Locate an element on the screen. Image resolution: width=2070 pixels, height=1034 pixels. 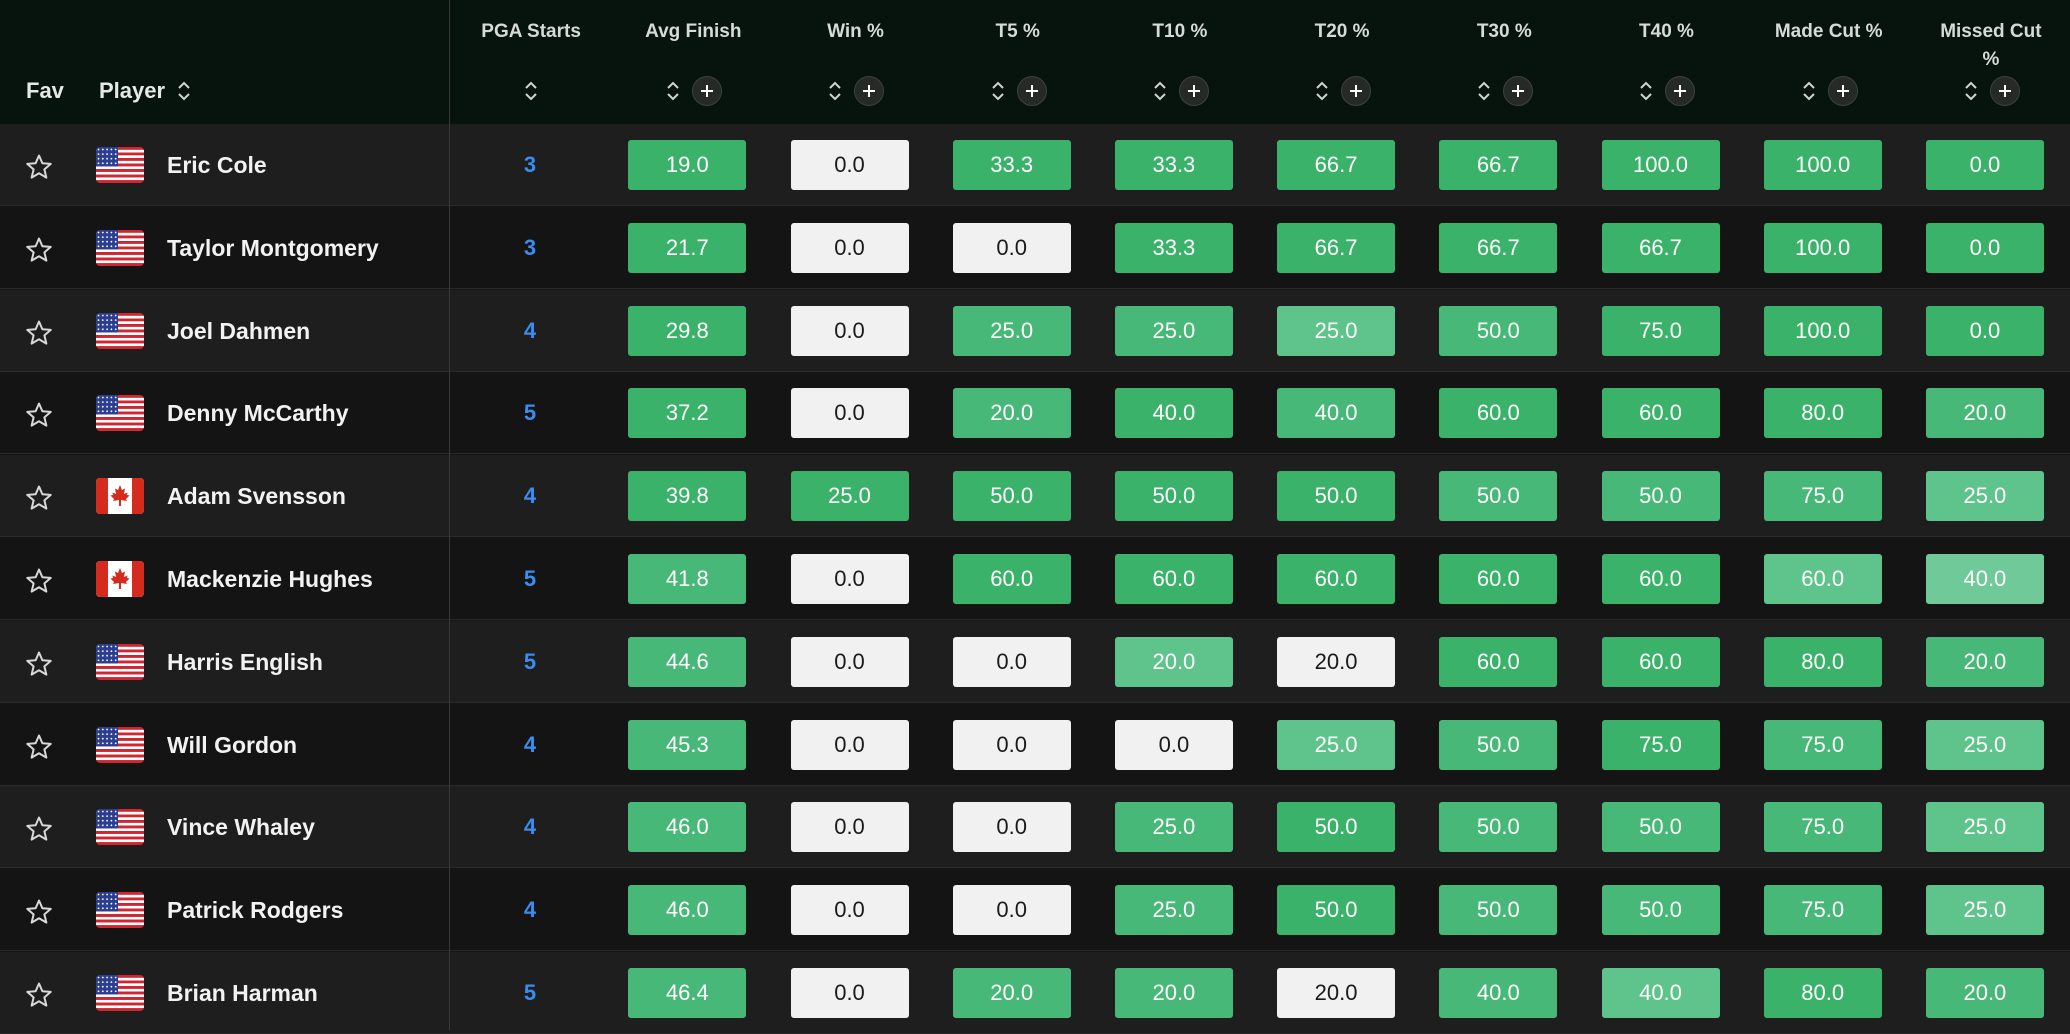
player-name: Eric Cole is located at coordinates (217, 165).